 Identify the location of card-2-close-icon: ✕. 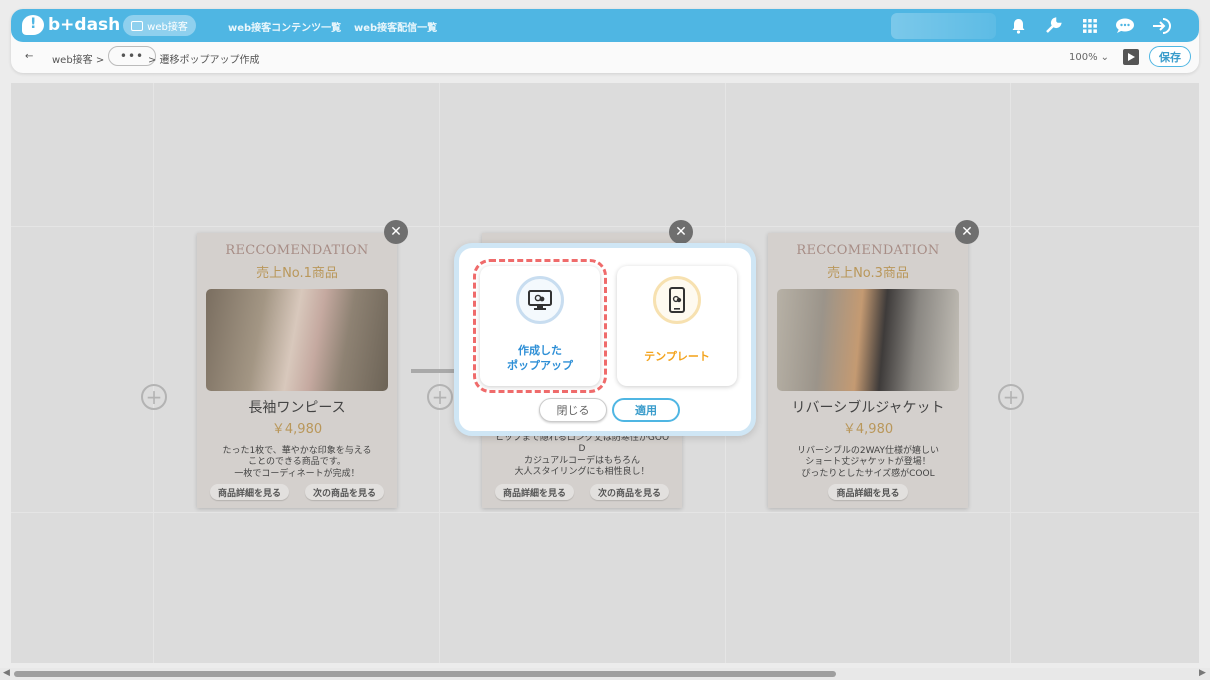
(681, 232).